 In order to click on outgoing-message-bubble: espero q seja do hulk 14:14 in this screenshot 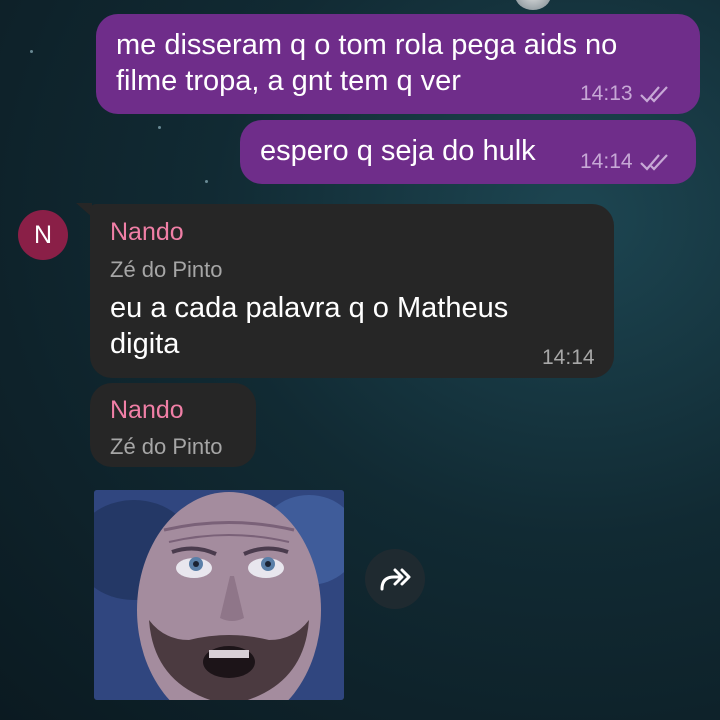, I will do `click(468, 152)`.